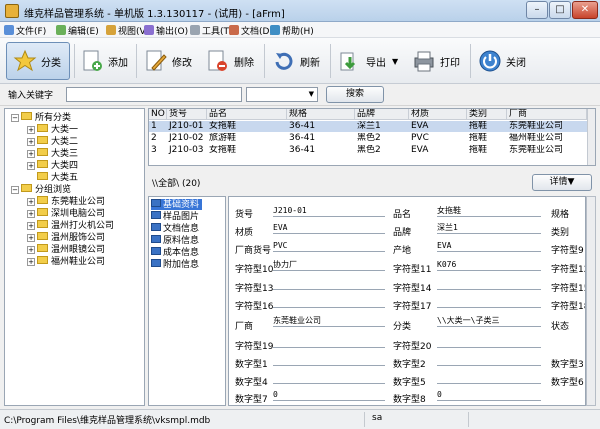 The image size is (600, 429). Describe the element at coordinates (175, 252) in the screenshot. I see `tab-cost: 成本信息` at that location.